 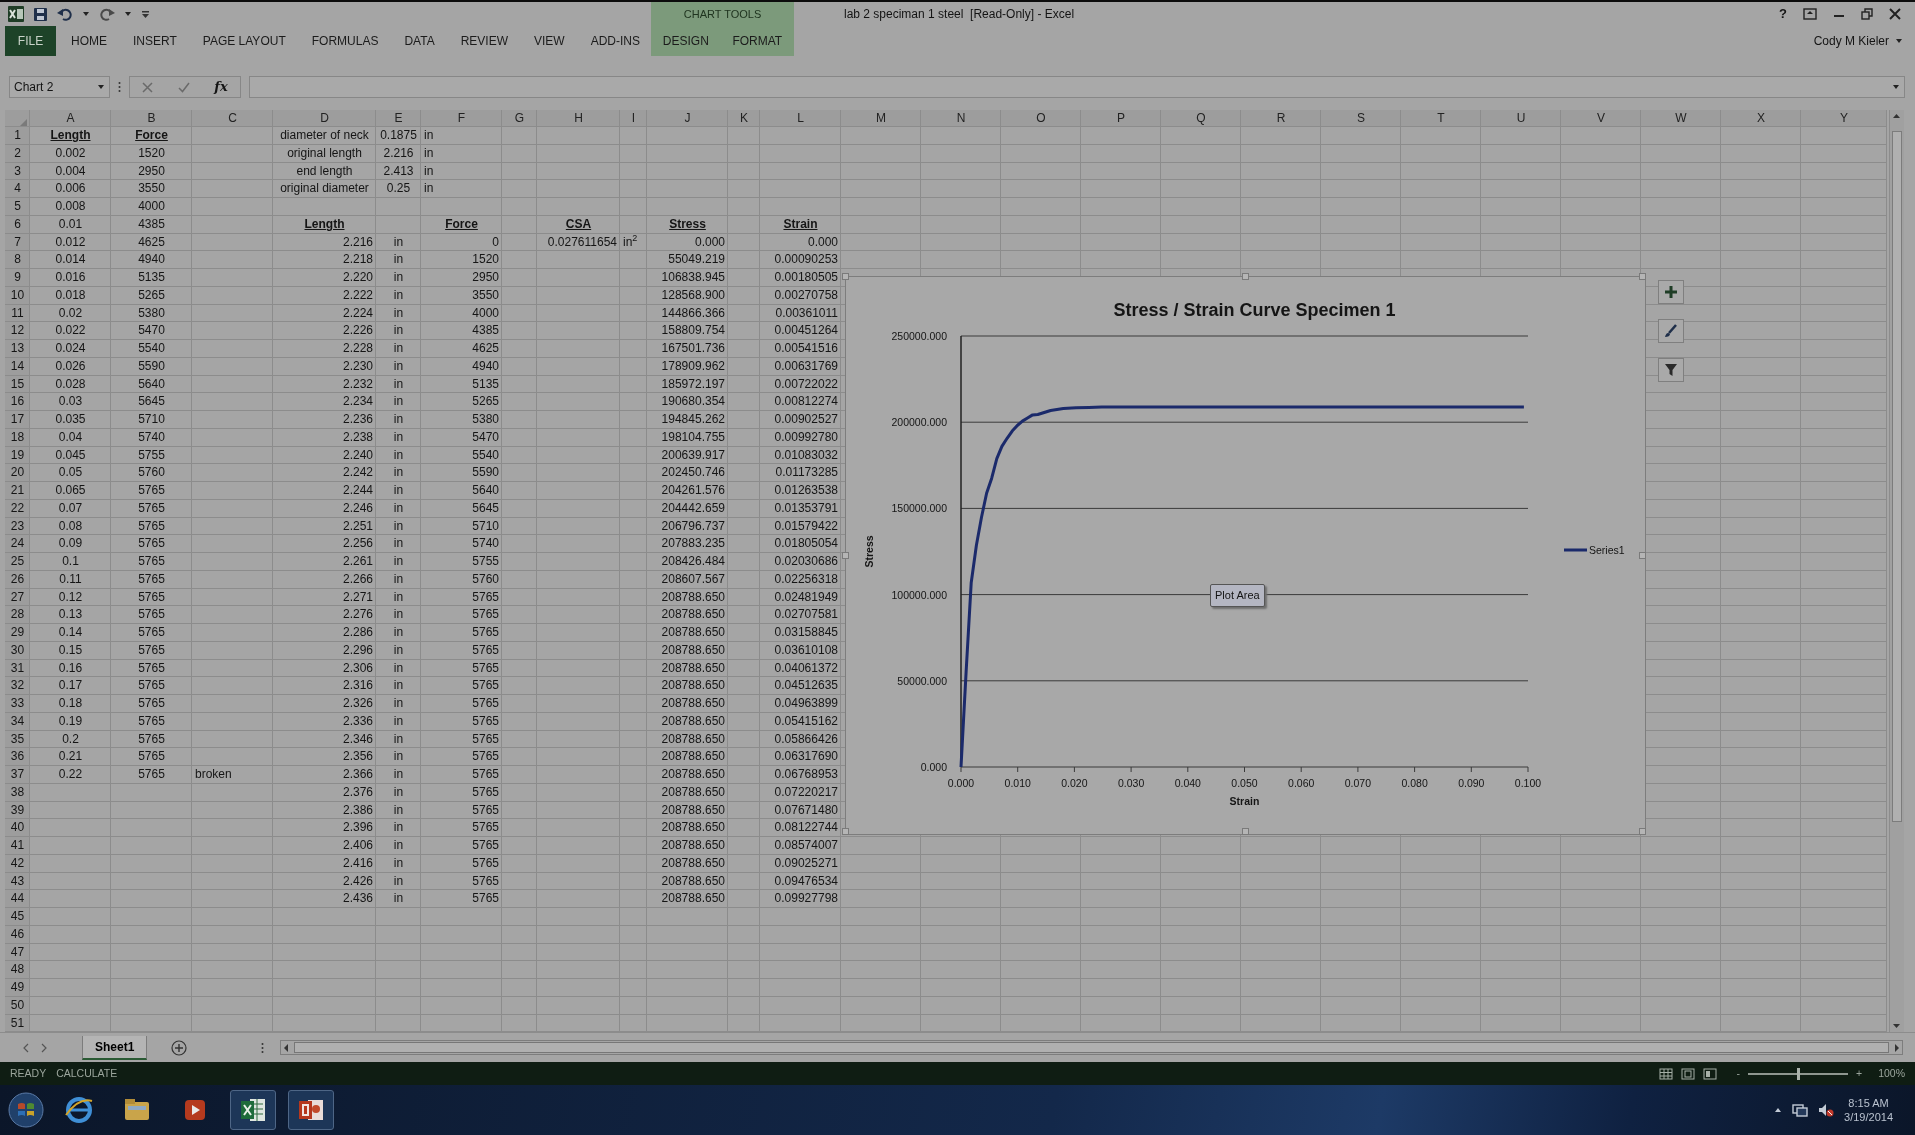 What do you see at coordinates (17, 970) in the screenshot?
I see `row-header: 48` at bounding box center [17, 970].